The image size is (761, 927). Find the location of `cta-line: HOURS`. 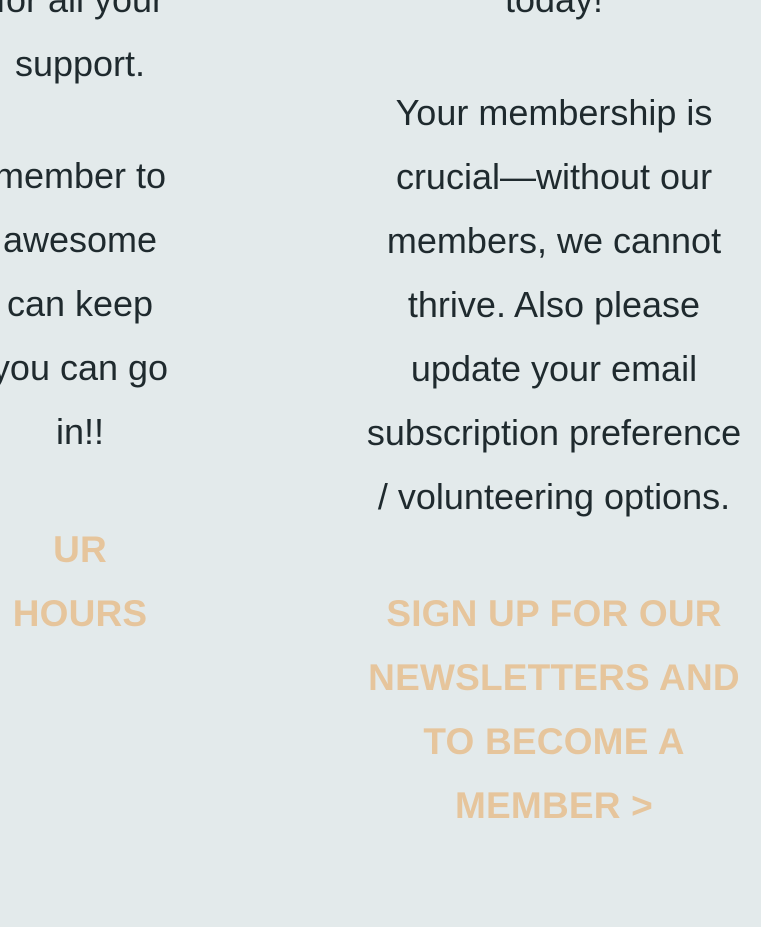

cta-line: HOURS is located at coordinates (80, 613).